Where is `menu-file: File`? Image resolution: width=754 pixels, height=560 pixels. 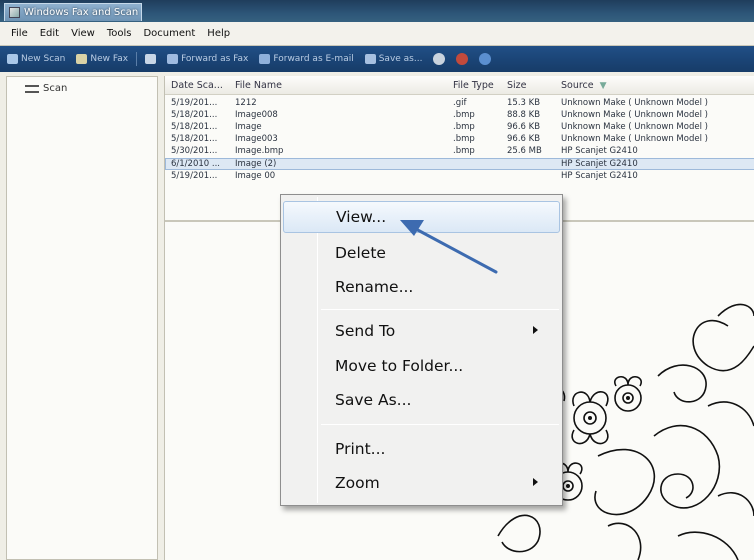 menu-file: File is located at coordinates (19, 33).